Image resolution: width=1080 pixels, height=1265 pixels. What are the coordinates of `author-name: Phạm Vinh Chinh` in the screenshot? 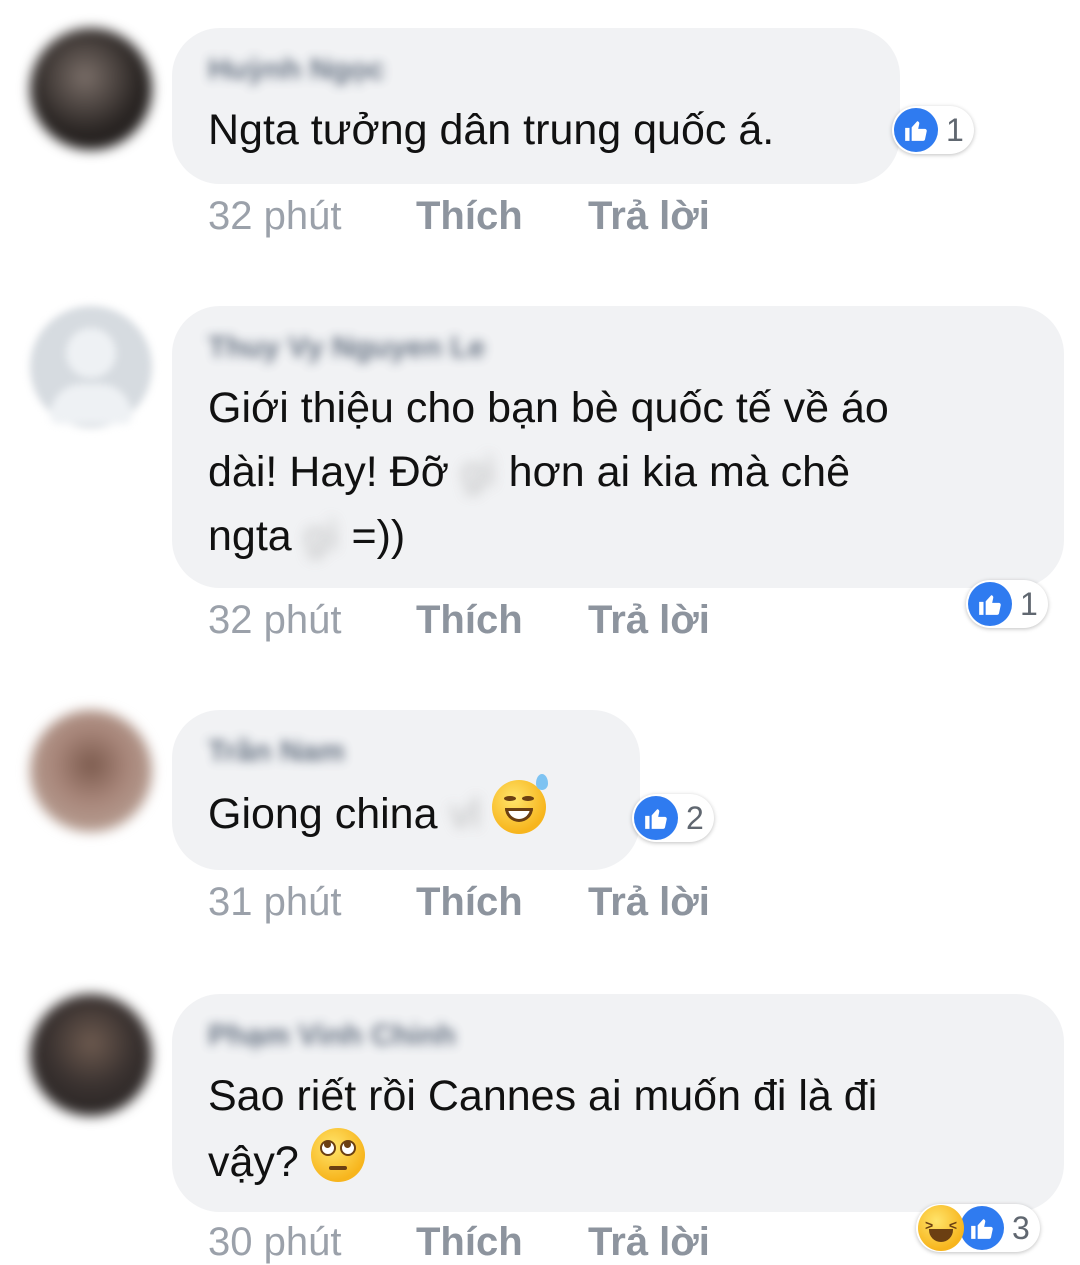 It's located at (332, 1036).